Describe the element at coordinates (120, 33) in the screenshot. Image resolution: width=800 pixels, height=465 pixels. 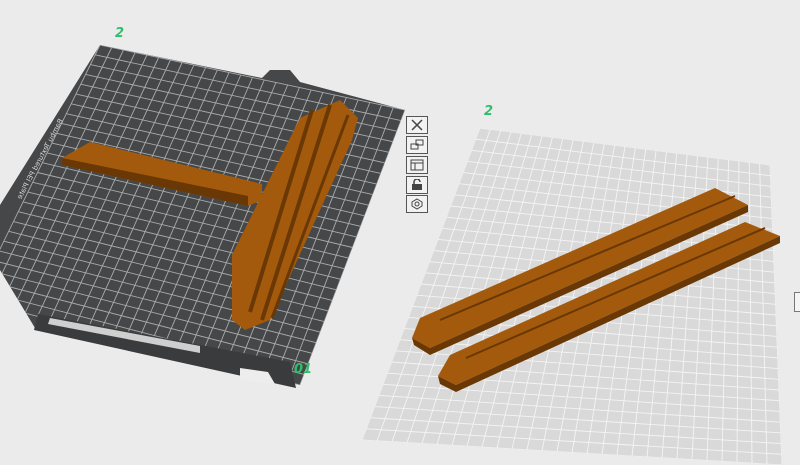
I see `plate-1-top-label: 2` at that location.